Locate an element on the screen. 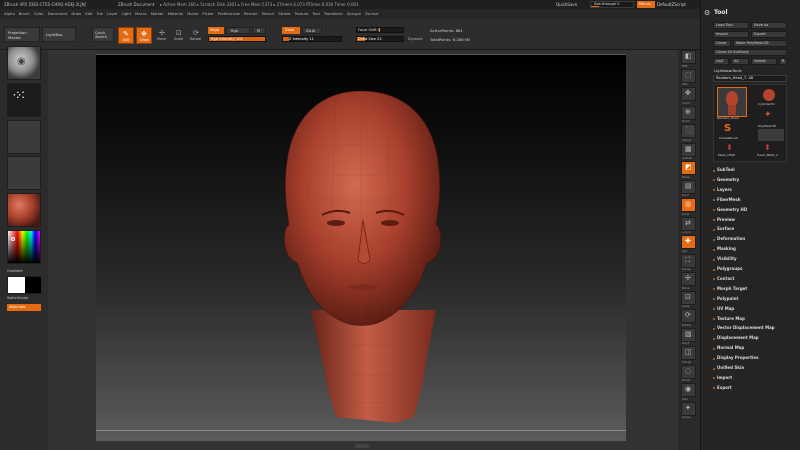 The image size is (800, 450). tool-thumb-head2: ⬍ is located at coordinates (768, 148).